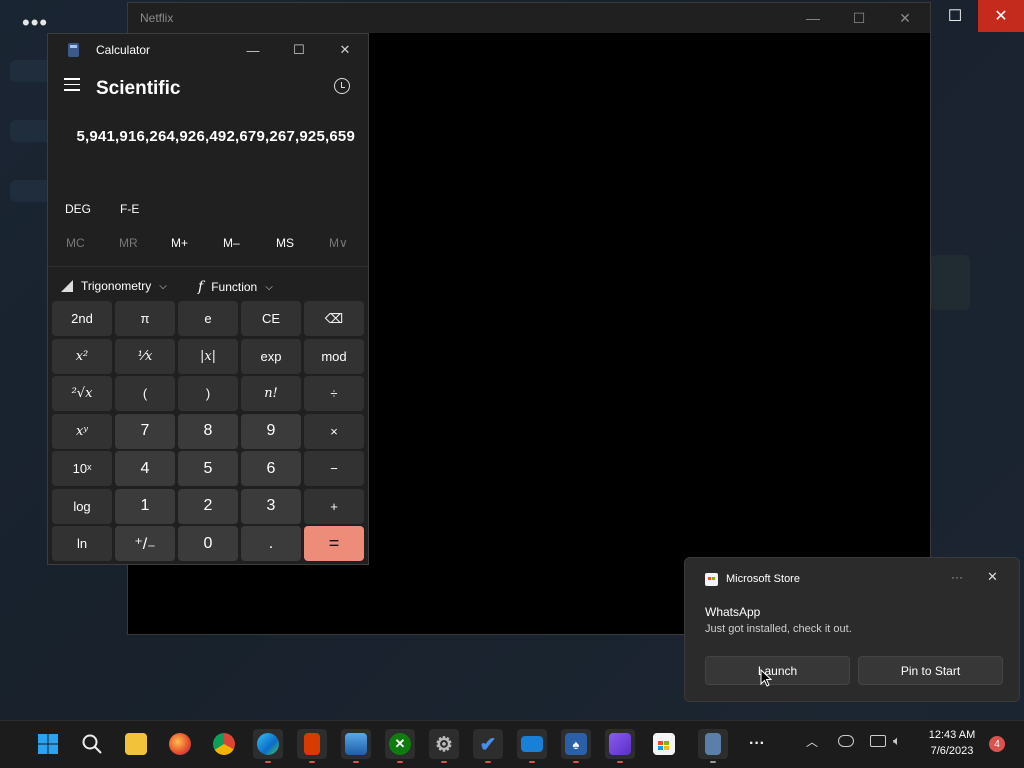 The width and height of the screenshot is (1024, 768). I want to click on pin-to-start-button: Pin to Start, so click(930, 670).